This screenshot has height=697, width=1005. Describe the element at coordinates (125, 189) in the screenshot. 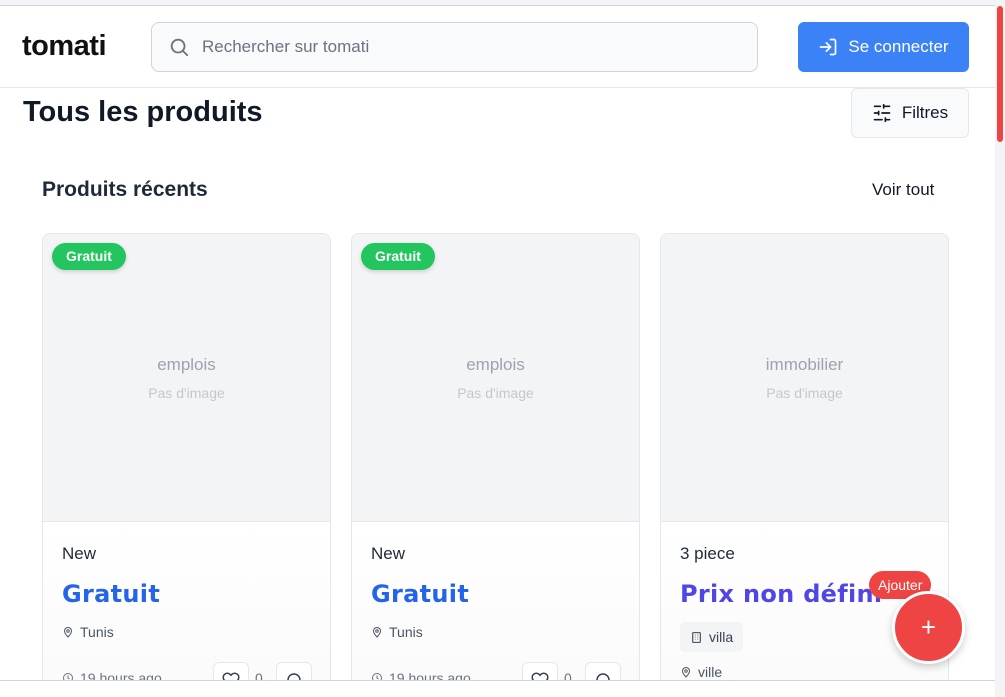

I see `section-title-recent: Produits récents` at that location.